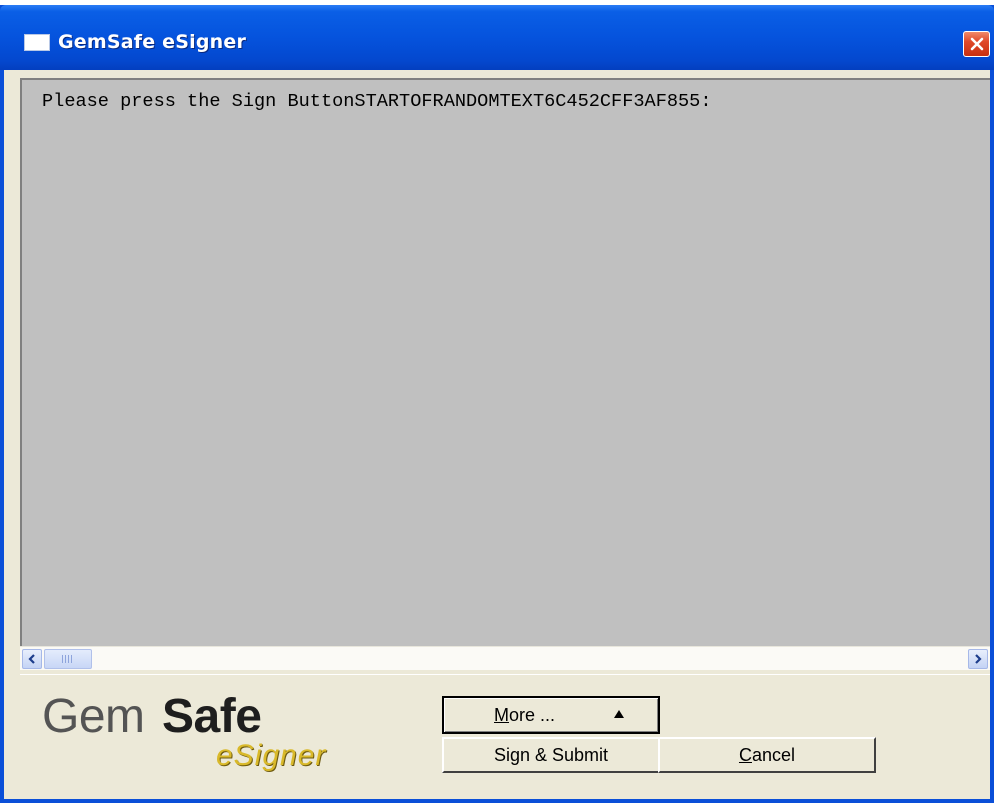 The height and width of the screenshot is (803, 994). I want to click on close-button, so click(976, 44).